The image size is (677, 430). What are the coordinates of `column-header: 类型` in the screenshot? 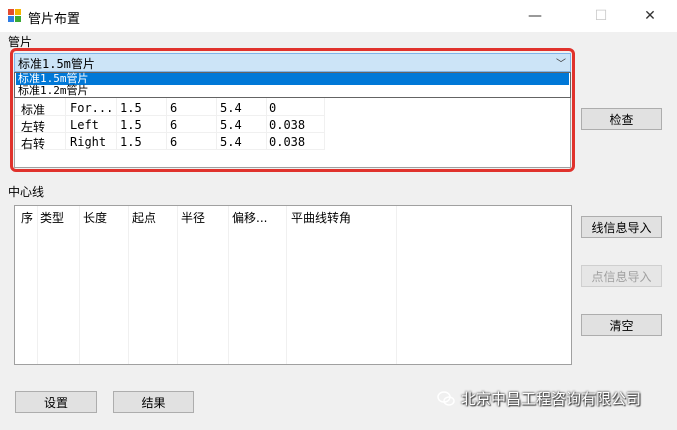 It's located at (52, 217).